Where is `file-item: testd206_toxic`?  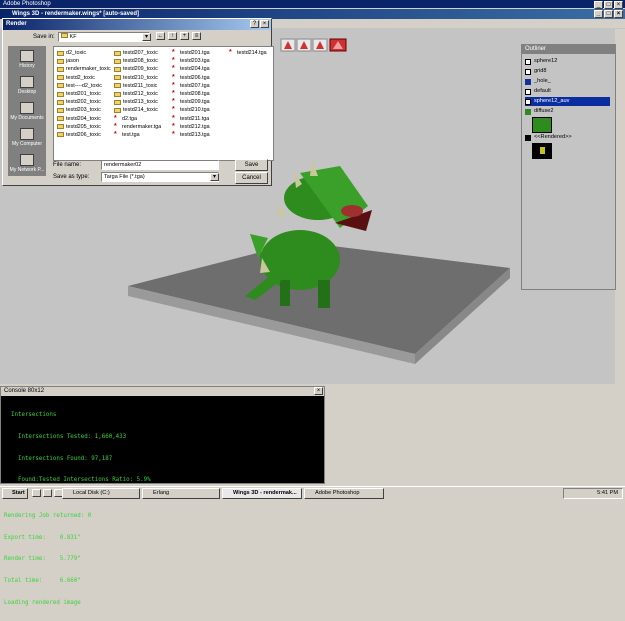 file-item: testd206_toxic is located at coordinates (84, 135).